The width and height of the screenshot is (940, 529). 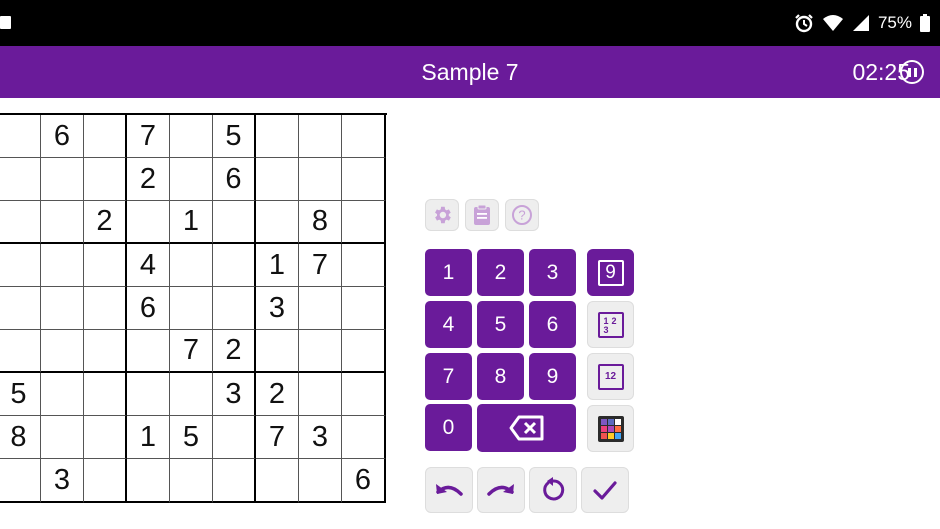 I want to click on digit-key-0: 0, so click(x=448, y=427).